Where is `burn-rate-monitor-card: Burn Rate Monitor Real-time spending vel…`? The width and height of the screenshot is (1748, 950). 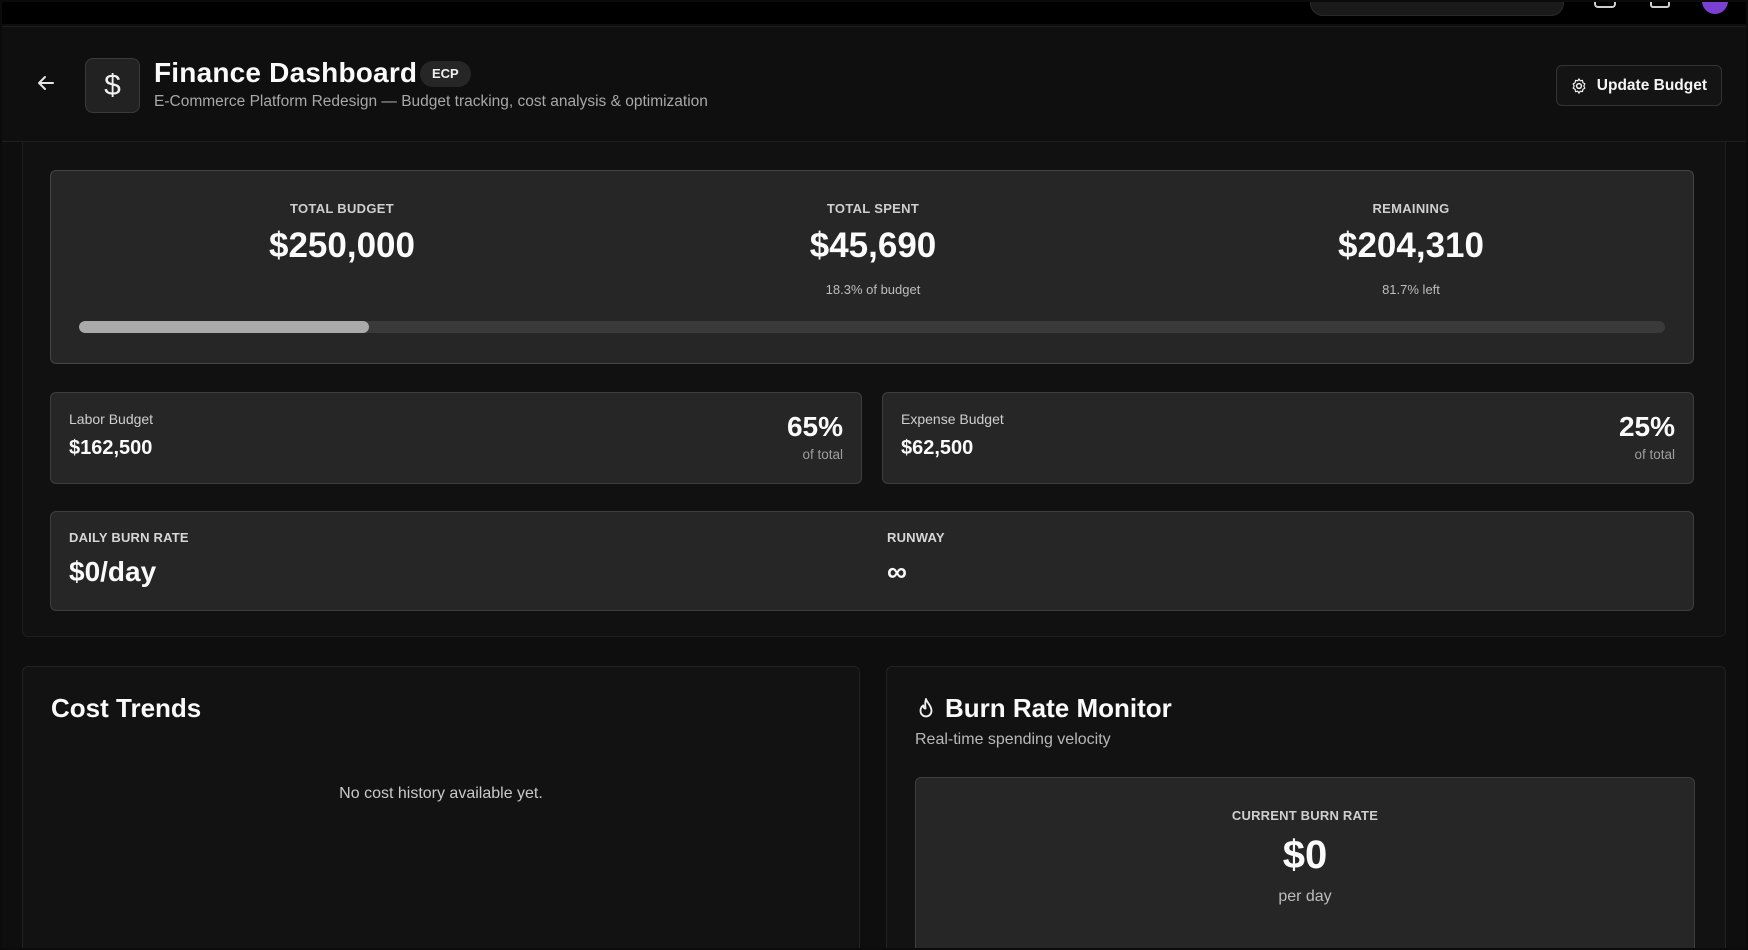 burn-rate-monitor-card: Burn Rate Monitor Real-time spending vel… is located at coordinates (1306, 807).